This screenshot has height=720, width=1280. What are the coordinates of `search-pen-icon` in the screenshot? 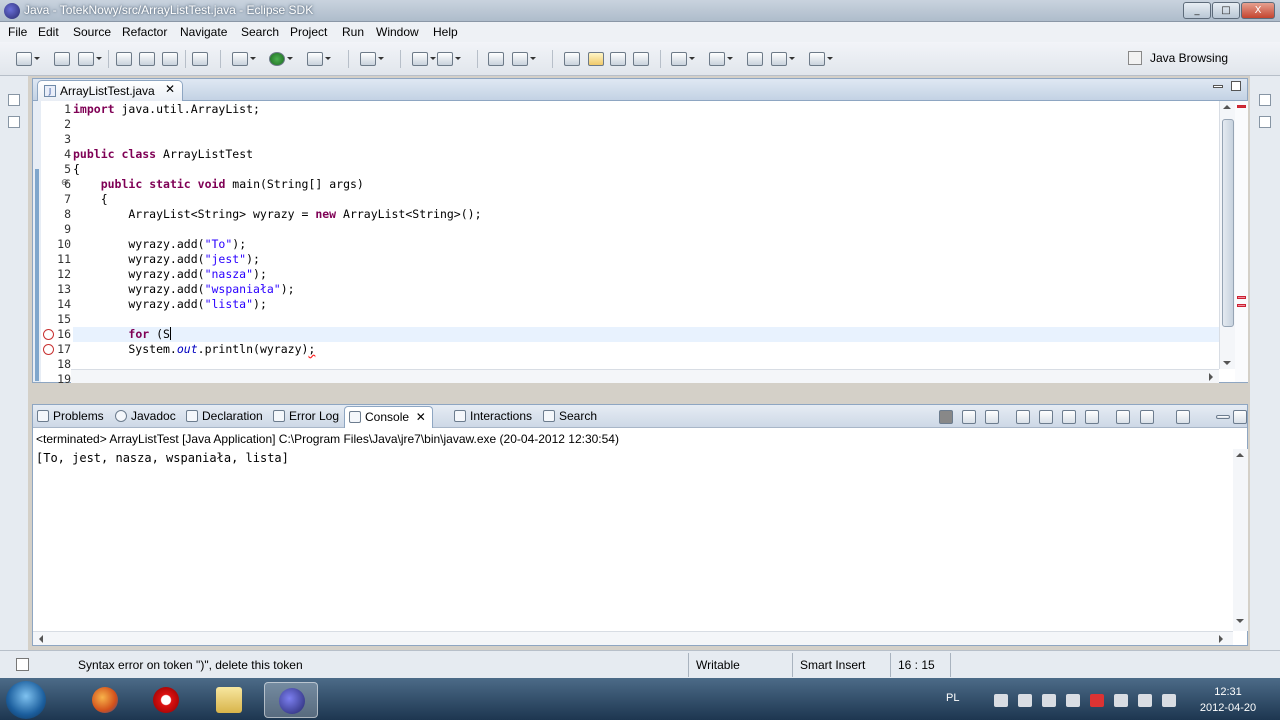 It's located at (524, 59).